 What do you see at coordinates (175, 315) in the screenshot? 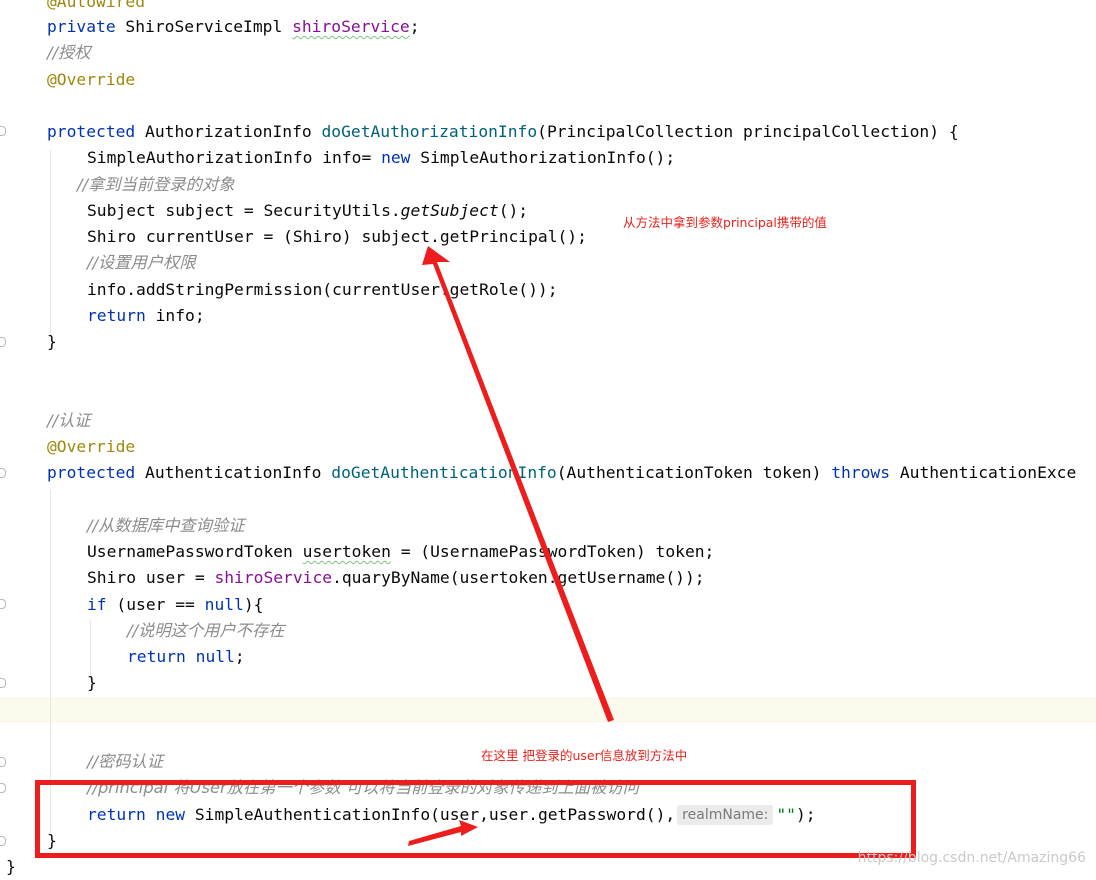
I see `code-text: info;` at bounding box center [175, 315].